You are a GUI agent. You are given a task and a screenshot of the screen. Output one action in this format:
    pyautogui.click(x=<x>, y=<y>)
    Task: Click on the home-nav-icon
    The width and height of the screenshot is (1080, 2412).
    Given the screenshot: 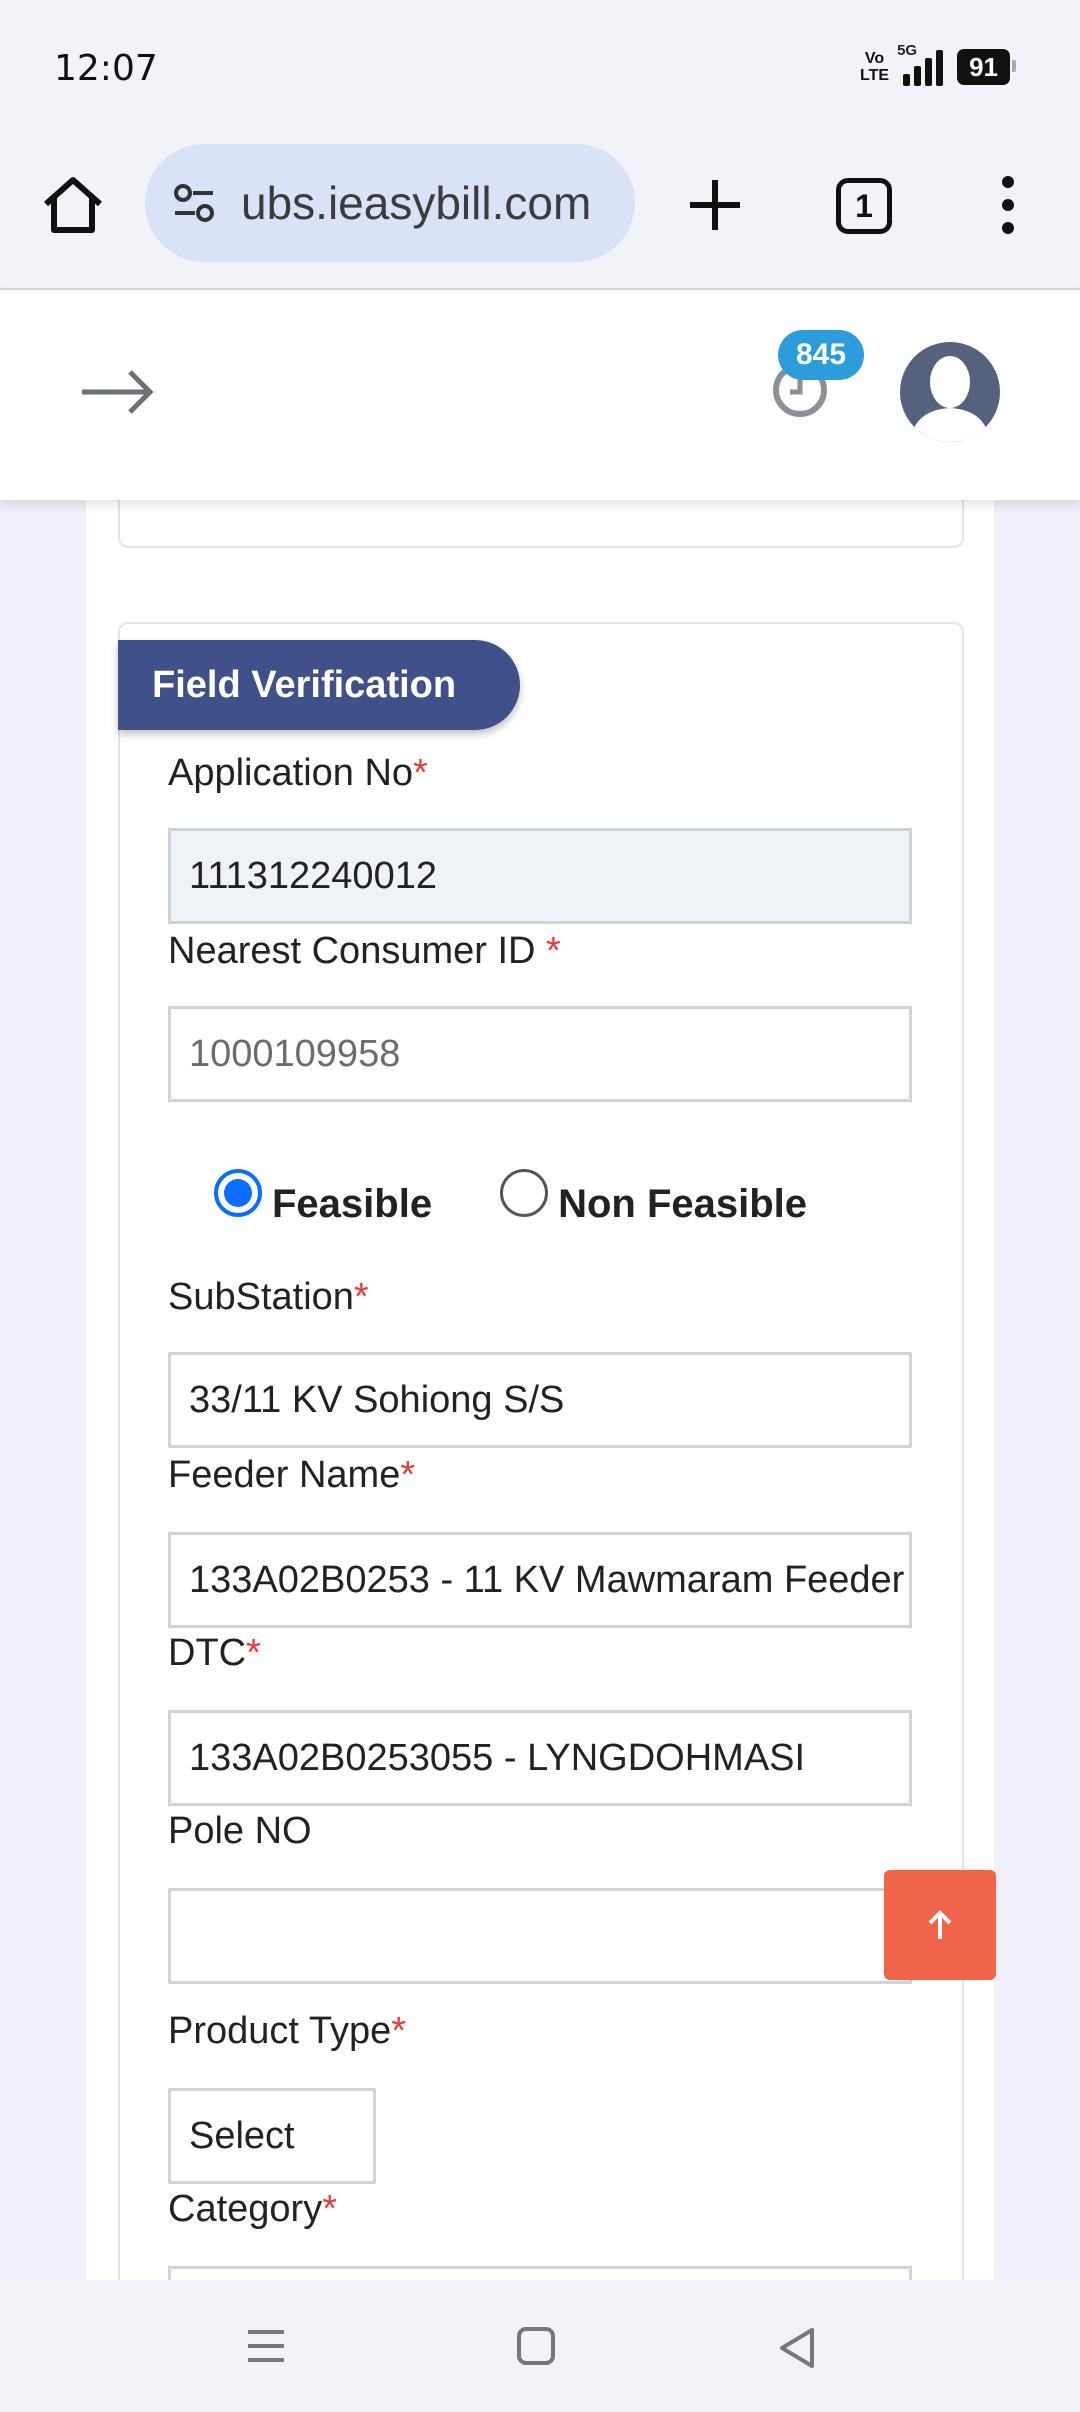 What is the action you would take?
    pyautogui.click(x=536, y=2346)
    